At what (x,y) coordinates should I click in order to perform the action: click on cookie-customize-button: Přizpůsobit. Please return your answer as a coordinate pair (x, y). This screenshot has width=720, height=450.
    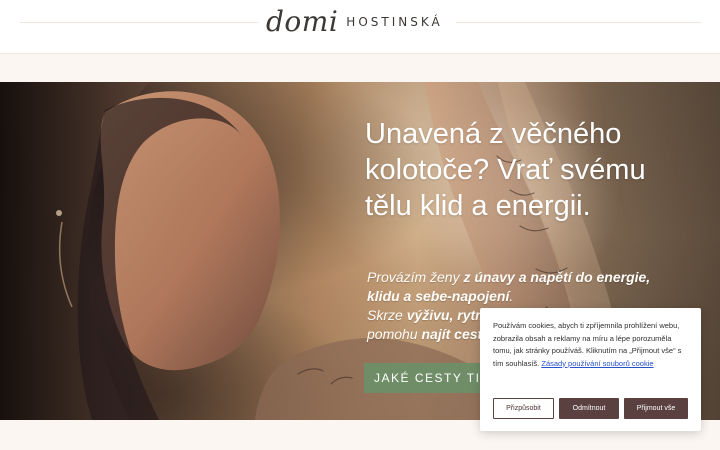
    Looking at the image, I should click on (523, 408).